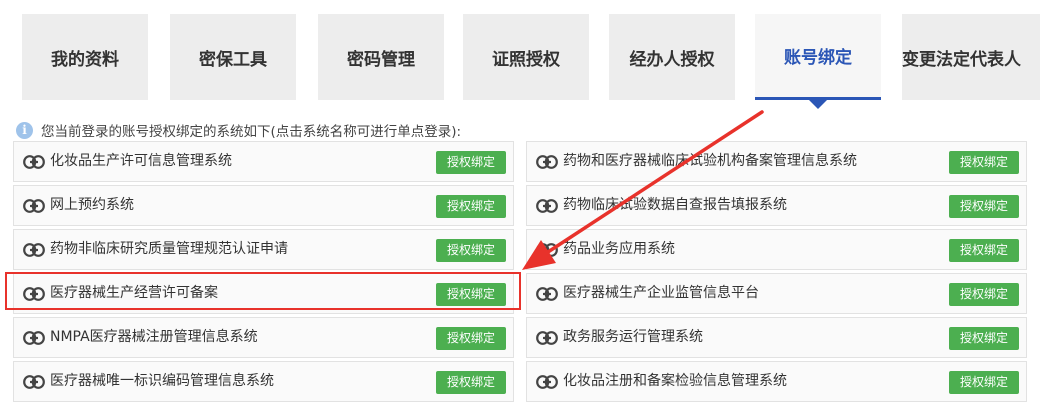  I want to click on system-item: 药物和医疗器械临床试验机构备案管理信息系统 授权绑定, so click(776, 161).